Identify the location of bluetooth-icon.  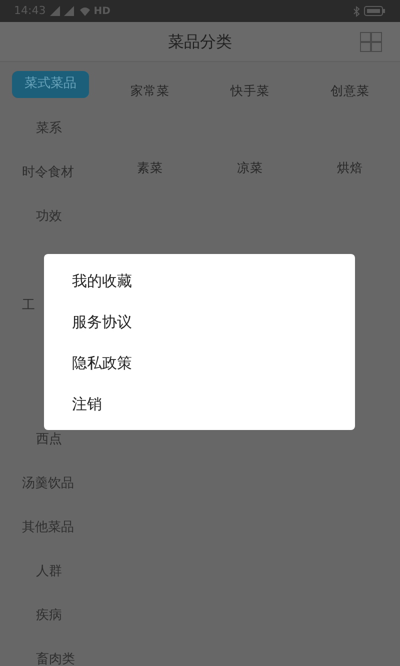
(356, 11).